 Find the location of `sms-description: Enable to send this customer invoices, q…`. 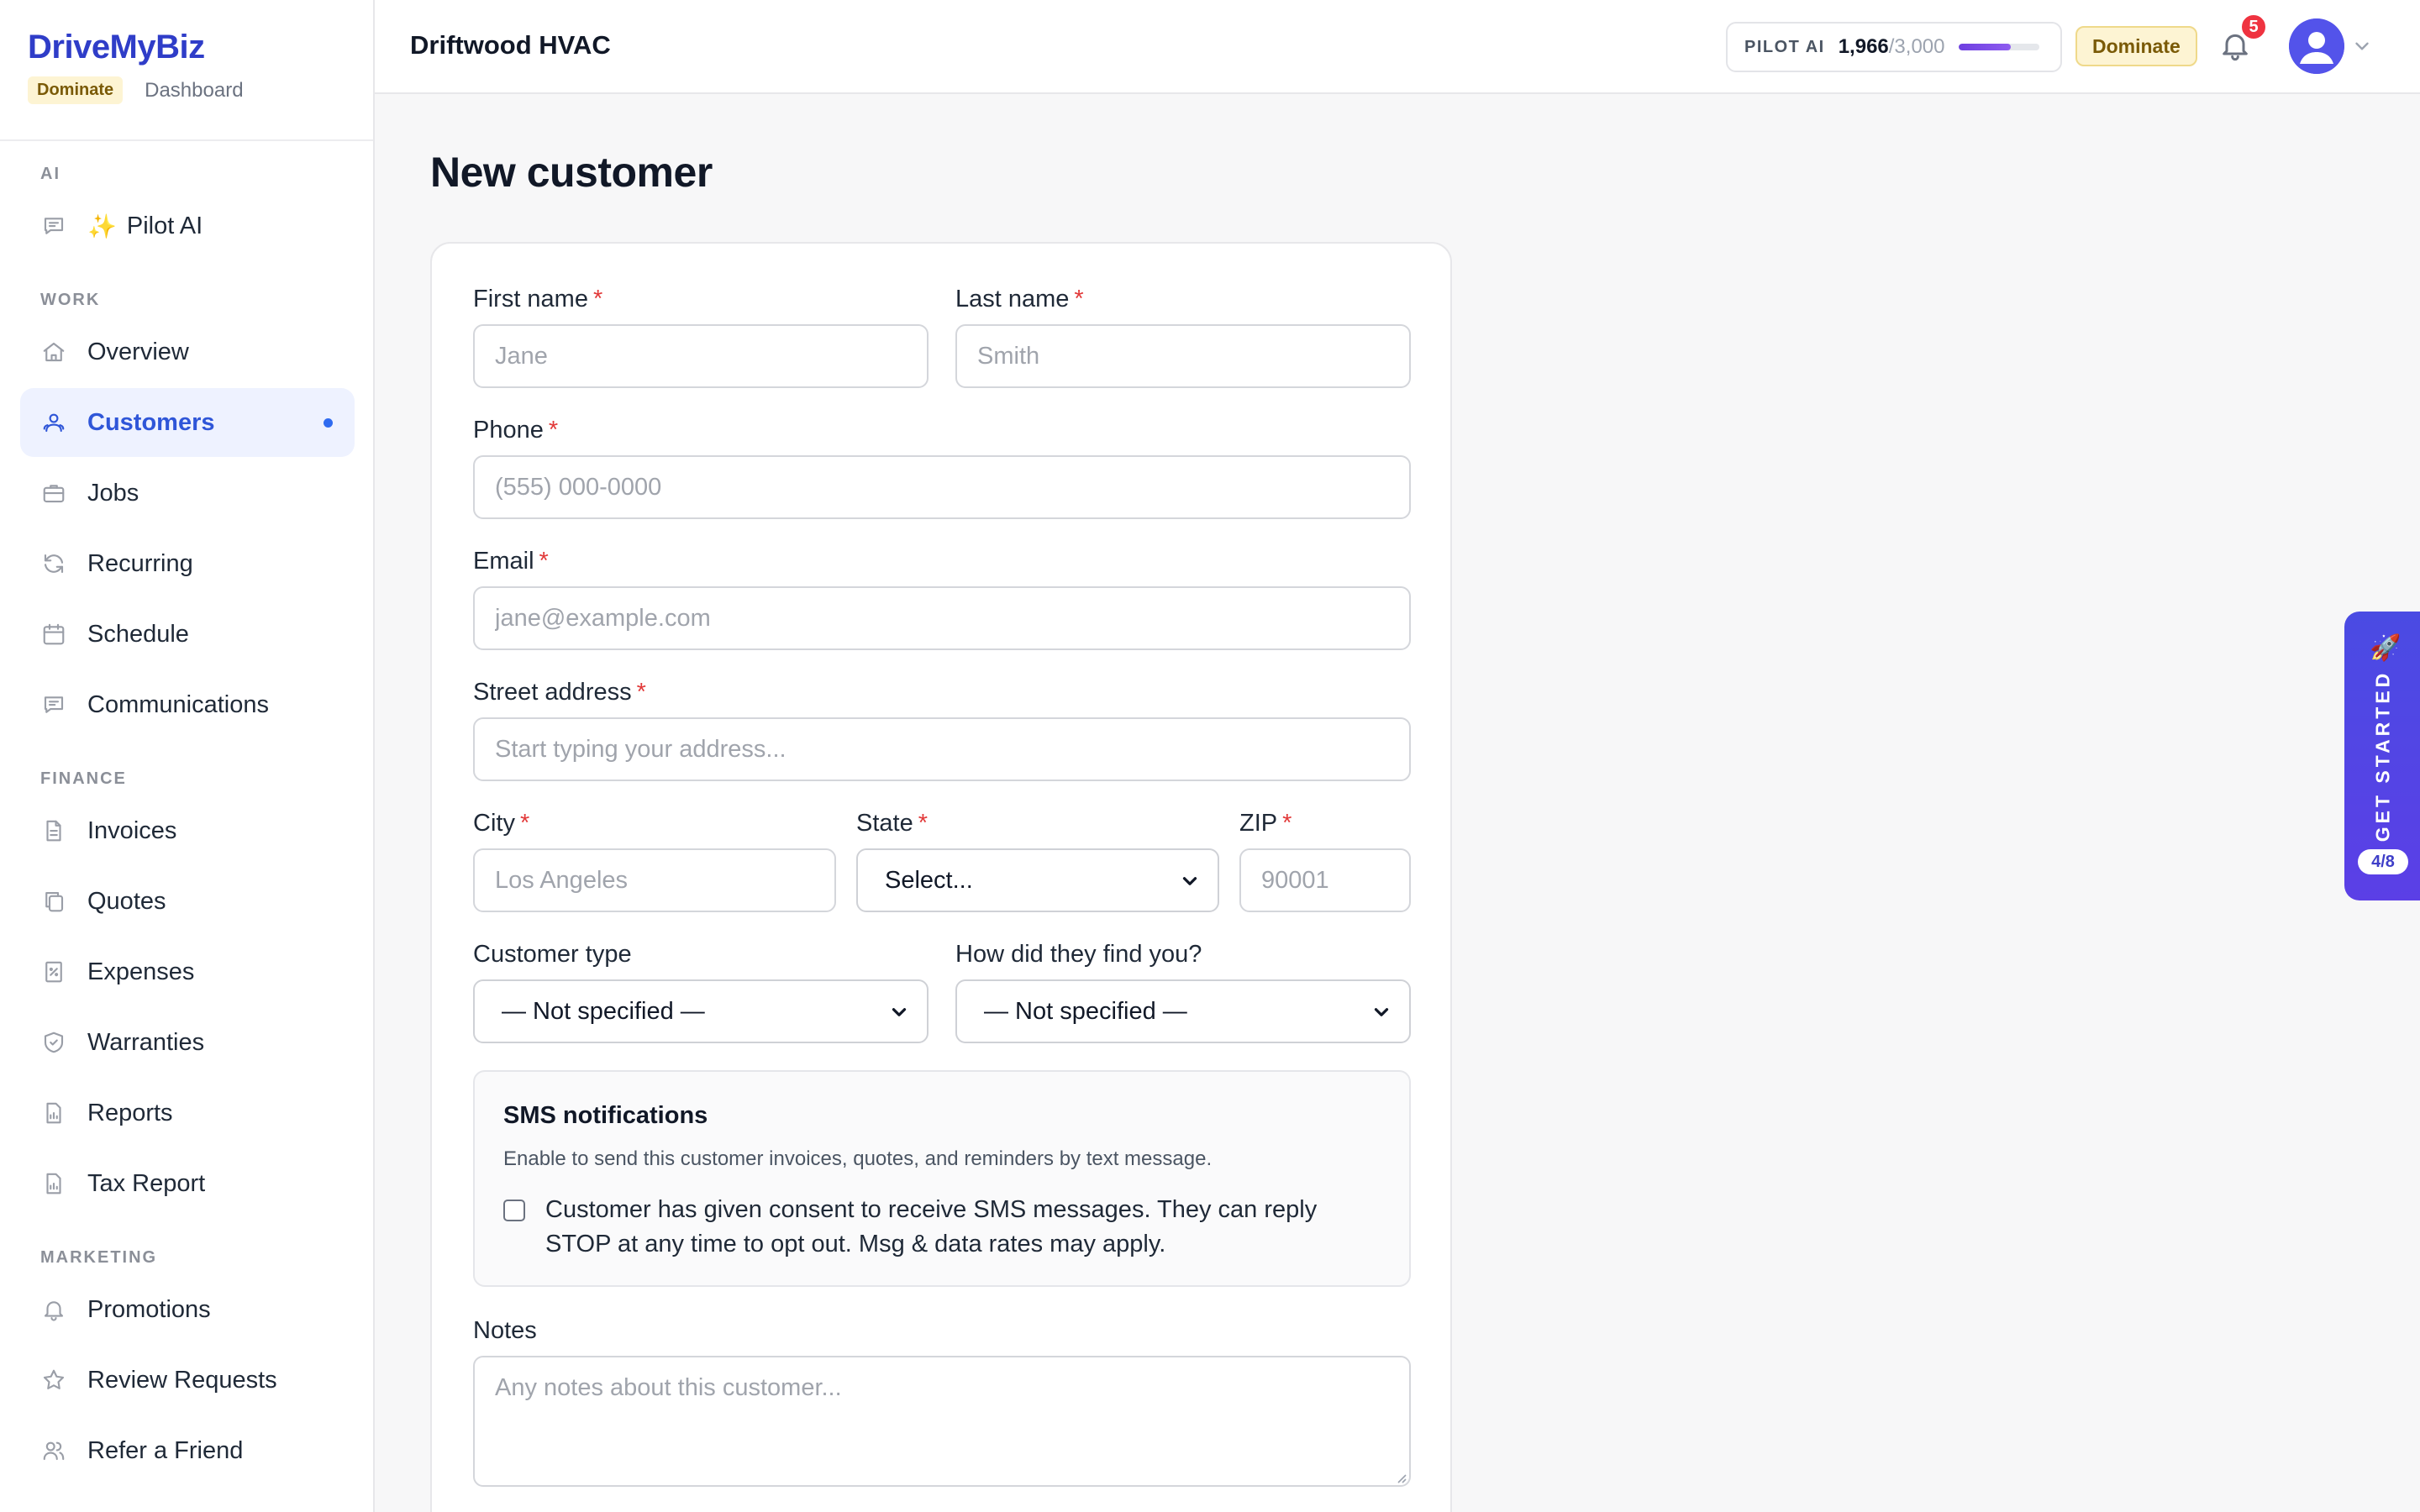

sms-description: Enable to send this customer invoices, q… is located at coordinates (858, 1158).